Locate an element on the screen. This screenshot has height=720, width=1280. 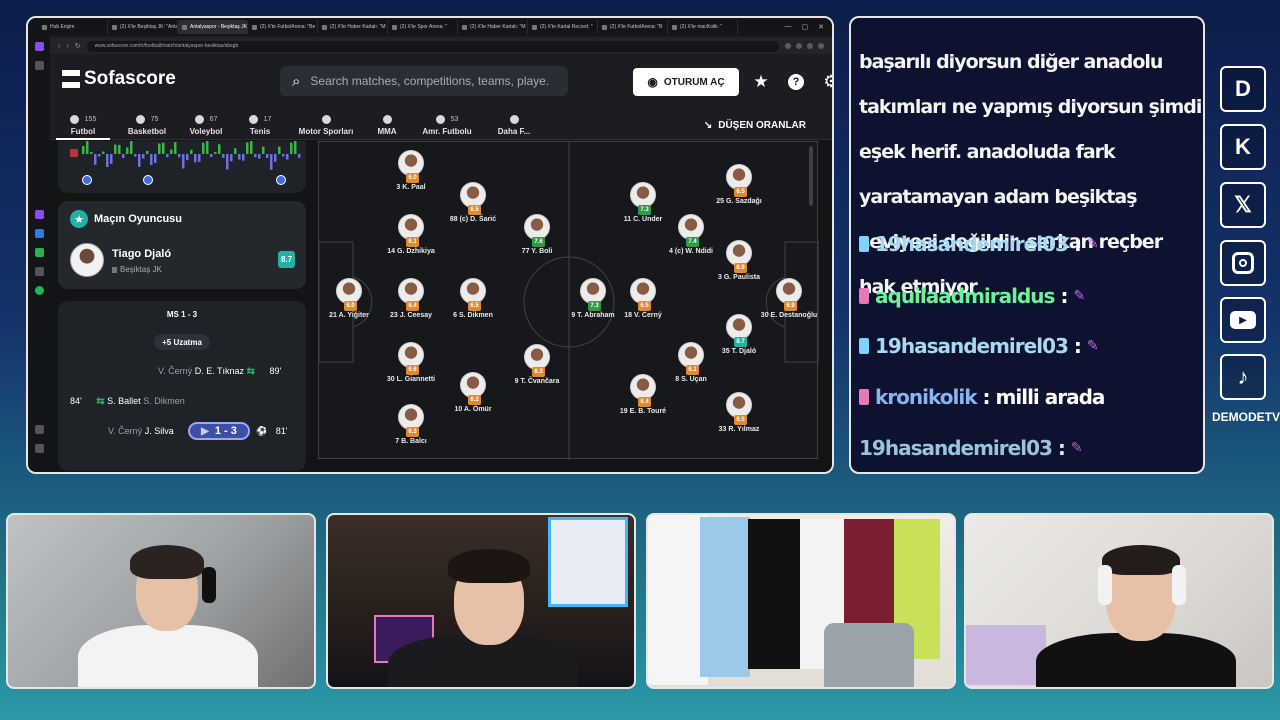
browser-tab: (2) X'te FutbolArena: "B is located at coordinates (633, 27).